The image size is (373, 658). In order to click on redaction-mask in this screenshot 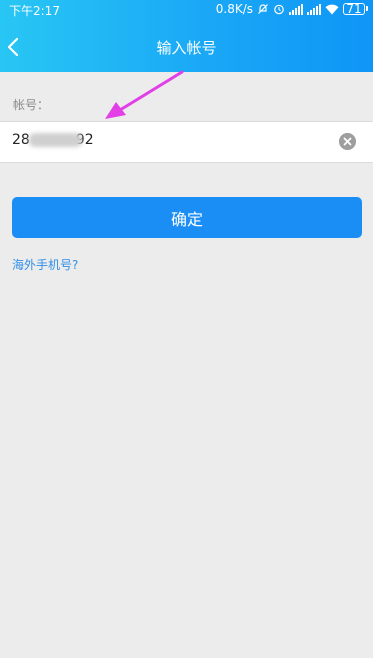, I will do `click(55, 140)`.